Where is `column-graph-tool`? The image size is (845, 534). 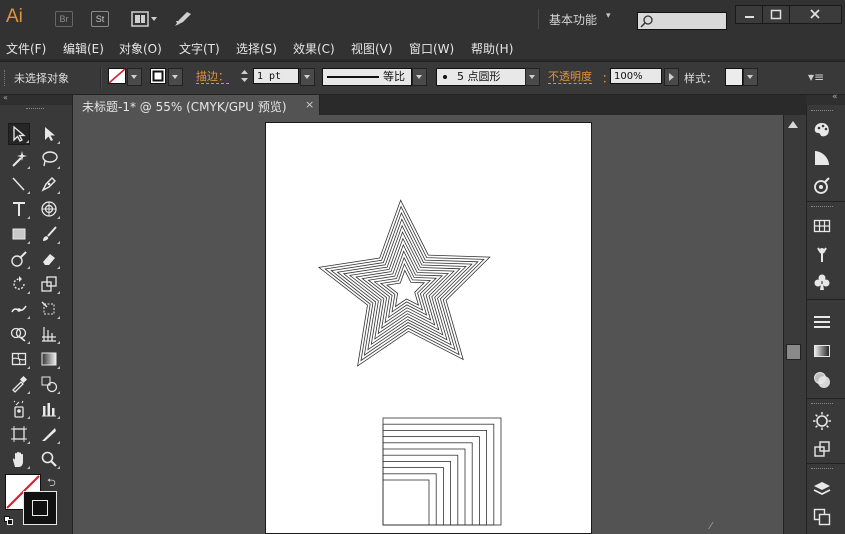 column-graph-tool is located at coordinates (49, 409).